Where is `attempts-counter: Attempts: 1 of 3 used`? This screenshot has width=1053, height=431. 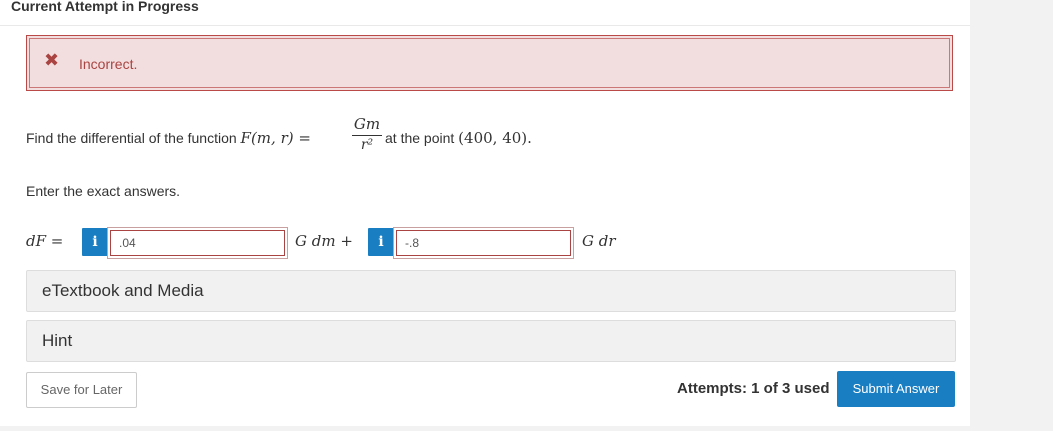
attempts-counter: Attempts: 1 of 3 used is located at coordinates (753, 388).